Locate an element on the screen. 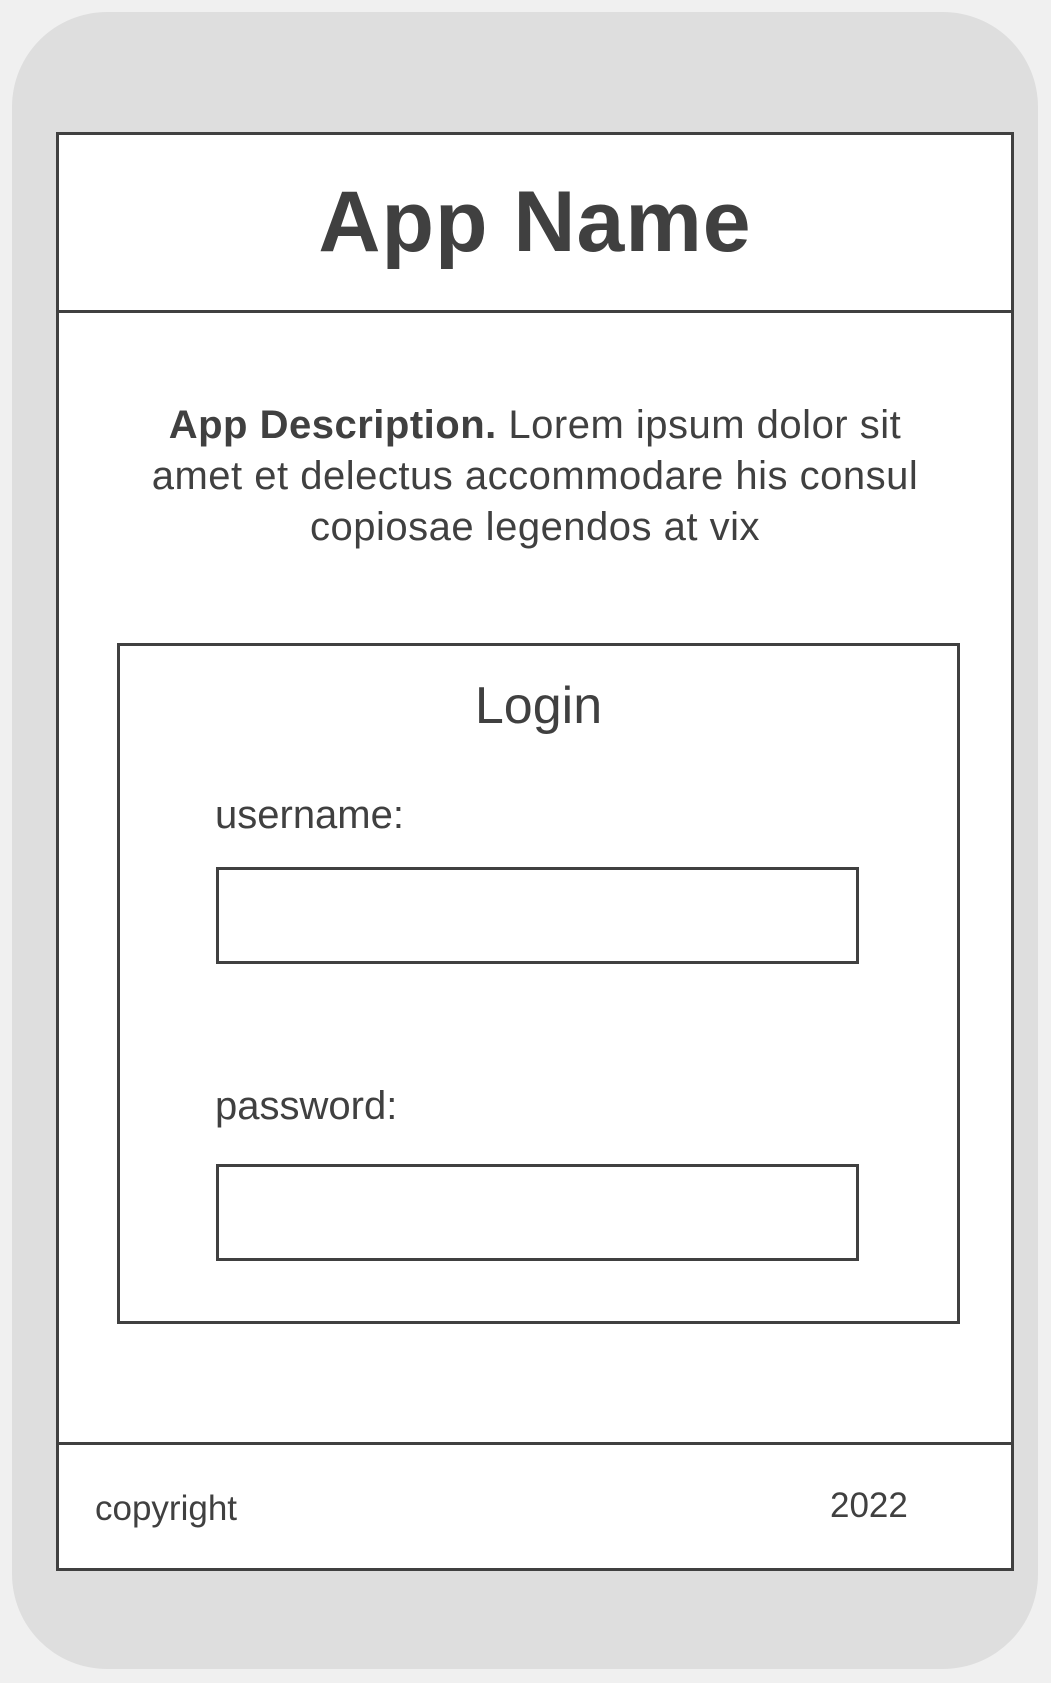 This screenshot has height=1683, width=1051. app-header: App Name is located at coordinates (535, 224).